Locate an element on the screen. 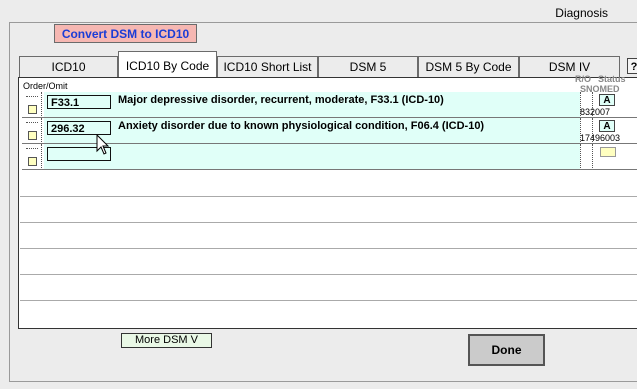 This screenshot has width=637, height=389. window-title: Diagnosis is located at coordinates (581, 13).